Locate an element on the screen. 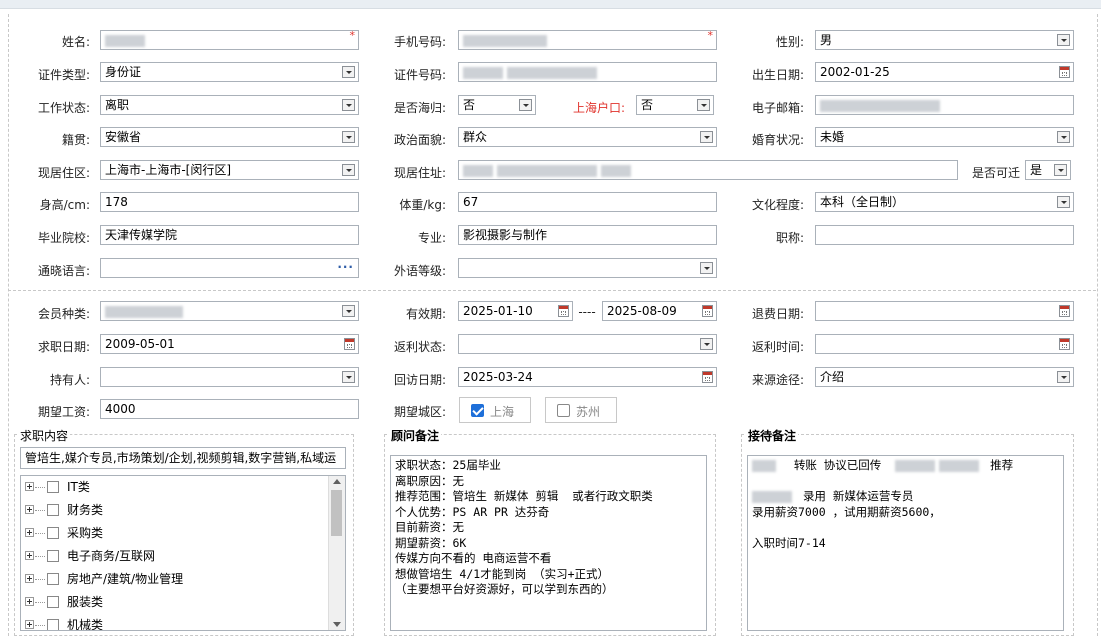 The height and width of the screenshot is (636, 1101). sh-hukou-select: 否 is located at coordinates (675, 105).